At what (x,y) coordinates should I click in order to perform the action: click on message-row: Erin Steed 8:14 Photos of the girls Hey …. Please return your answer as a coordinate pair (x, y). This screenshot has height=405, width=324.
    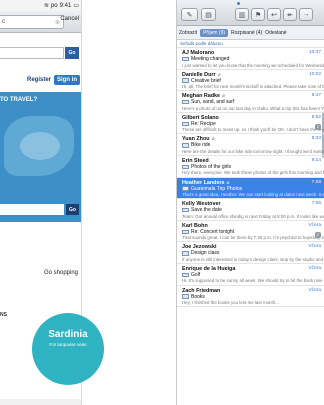
    Looking at the image, I should click on (250, 167).